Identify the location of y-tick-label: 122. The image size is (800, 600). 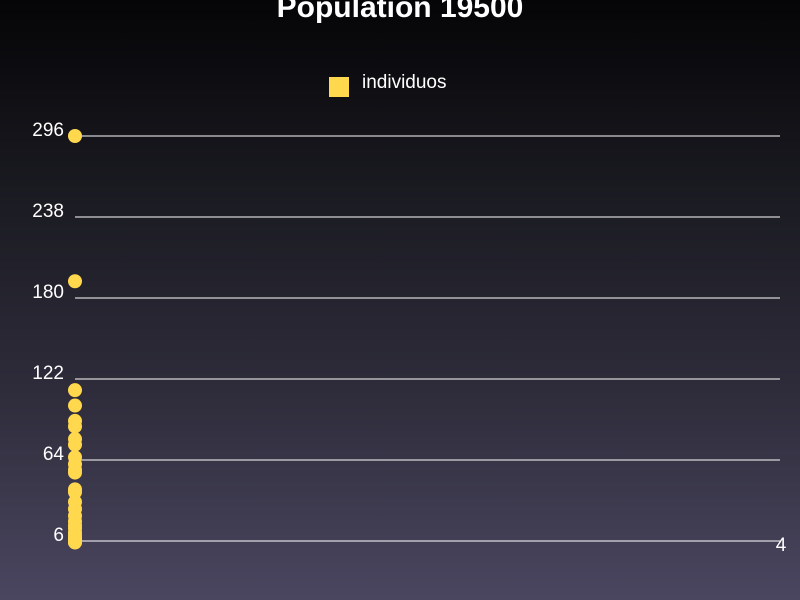
(48, 373).